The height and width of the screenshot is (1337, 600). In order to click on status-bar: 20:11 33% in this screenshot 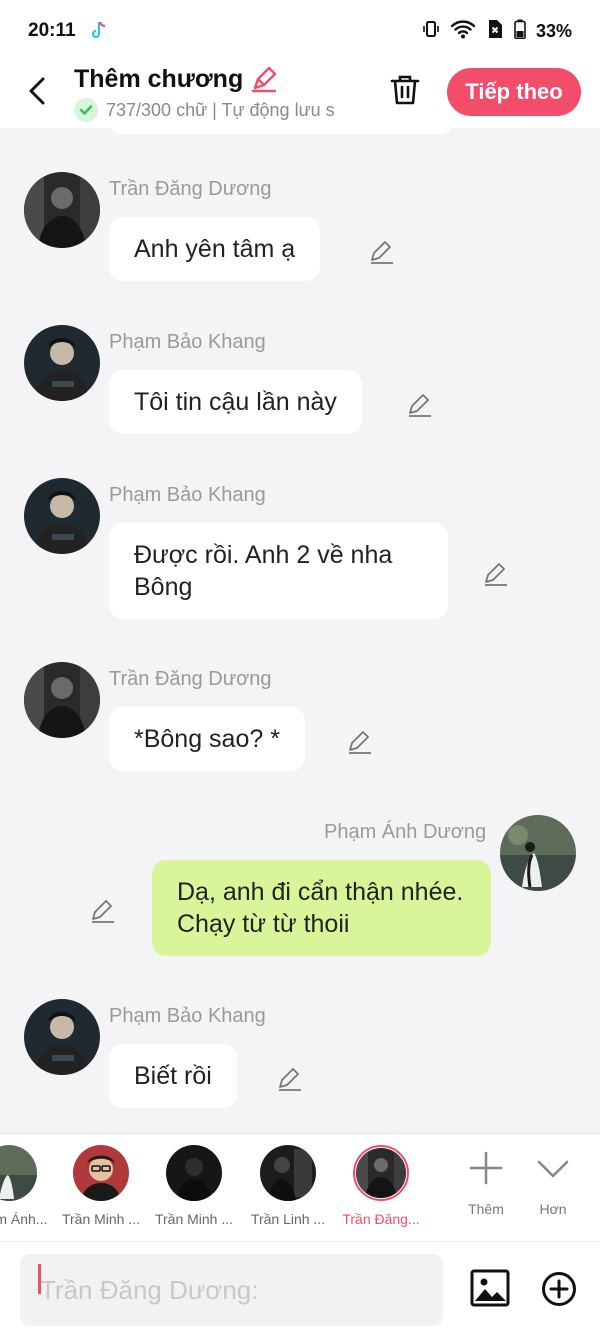, I will do `click(300, 31)`.